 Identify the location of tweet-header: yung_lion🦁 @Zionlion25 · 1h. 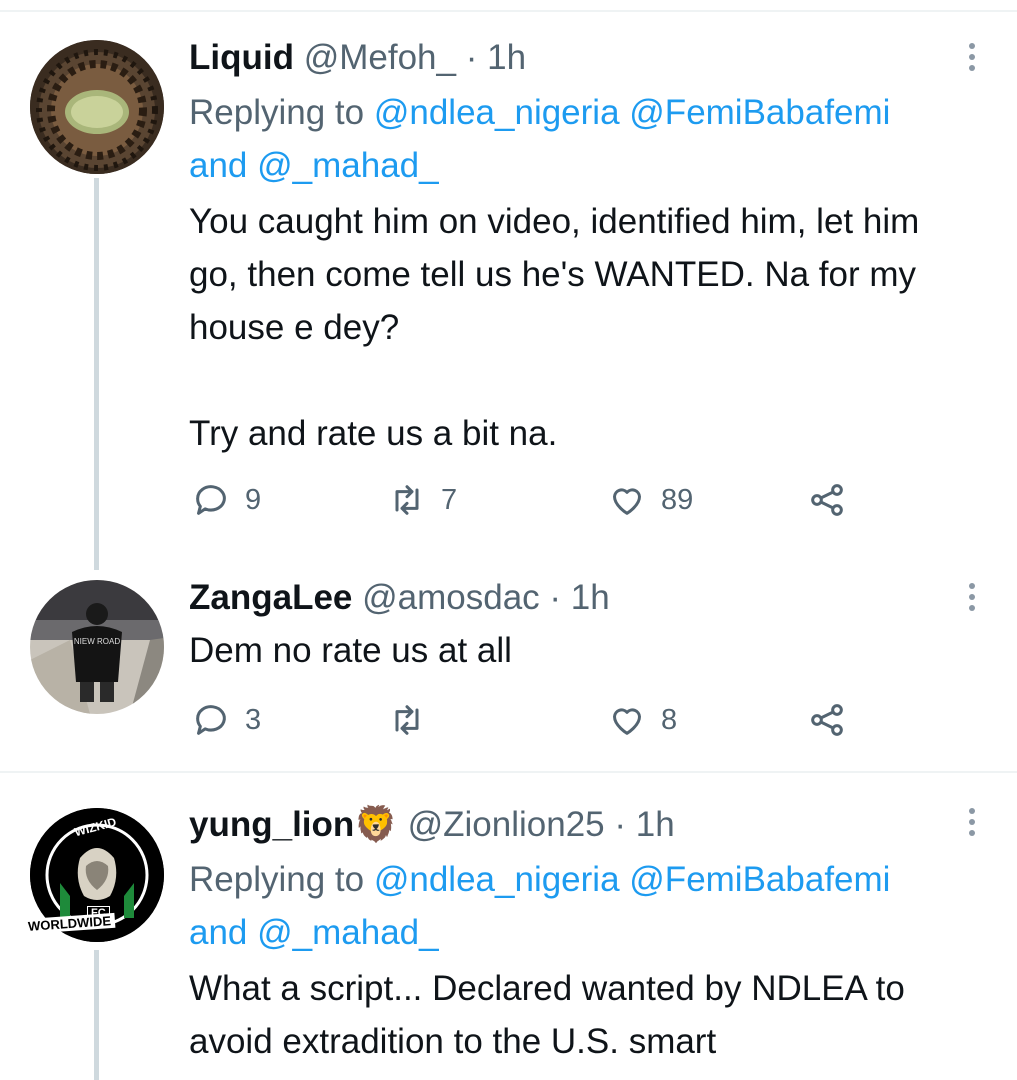
(583, 825).